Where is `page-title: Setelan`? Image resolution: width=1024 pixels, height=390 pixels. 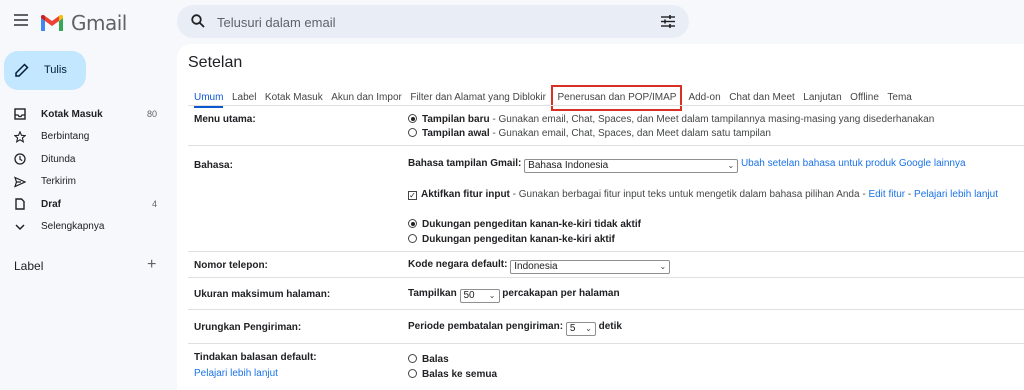 page-title: Setelan is located at coordinates (215, 62).